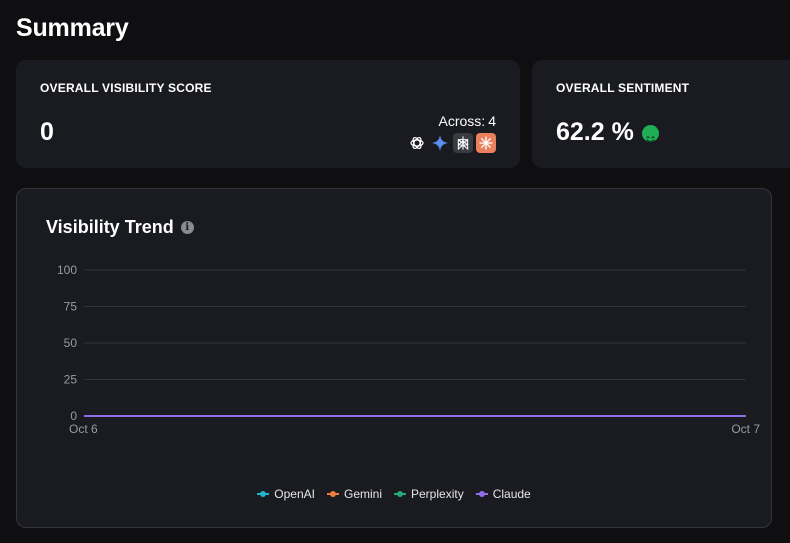 The width and height of the screenshot is (790, 543). I want to click on x-tick-label: Oct 6, so click(83, 429).